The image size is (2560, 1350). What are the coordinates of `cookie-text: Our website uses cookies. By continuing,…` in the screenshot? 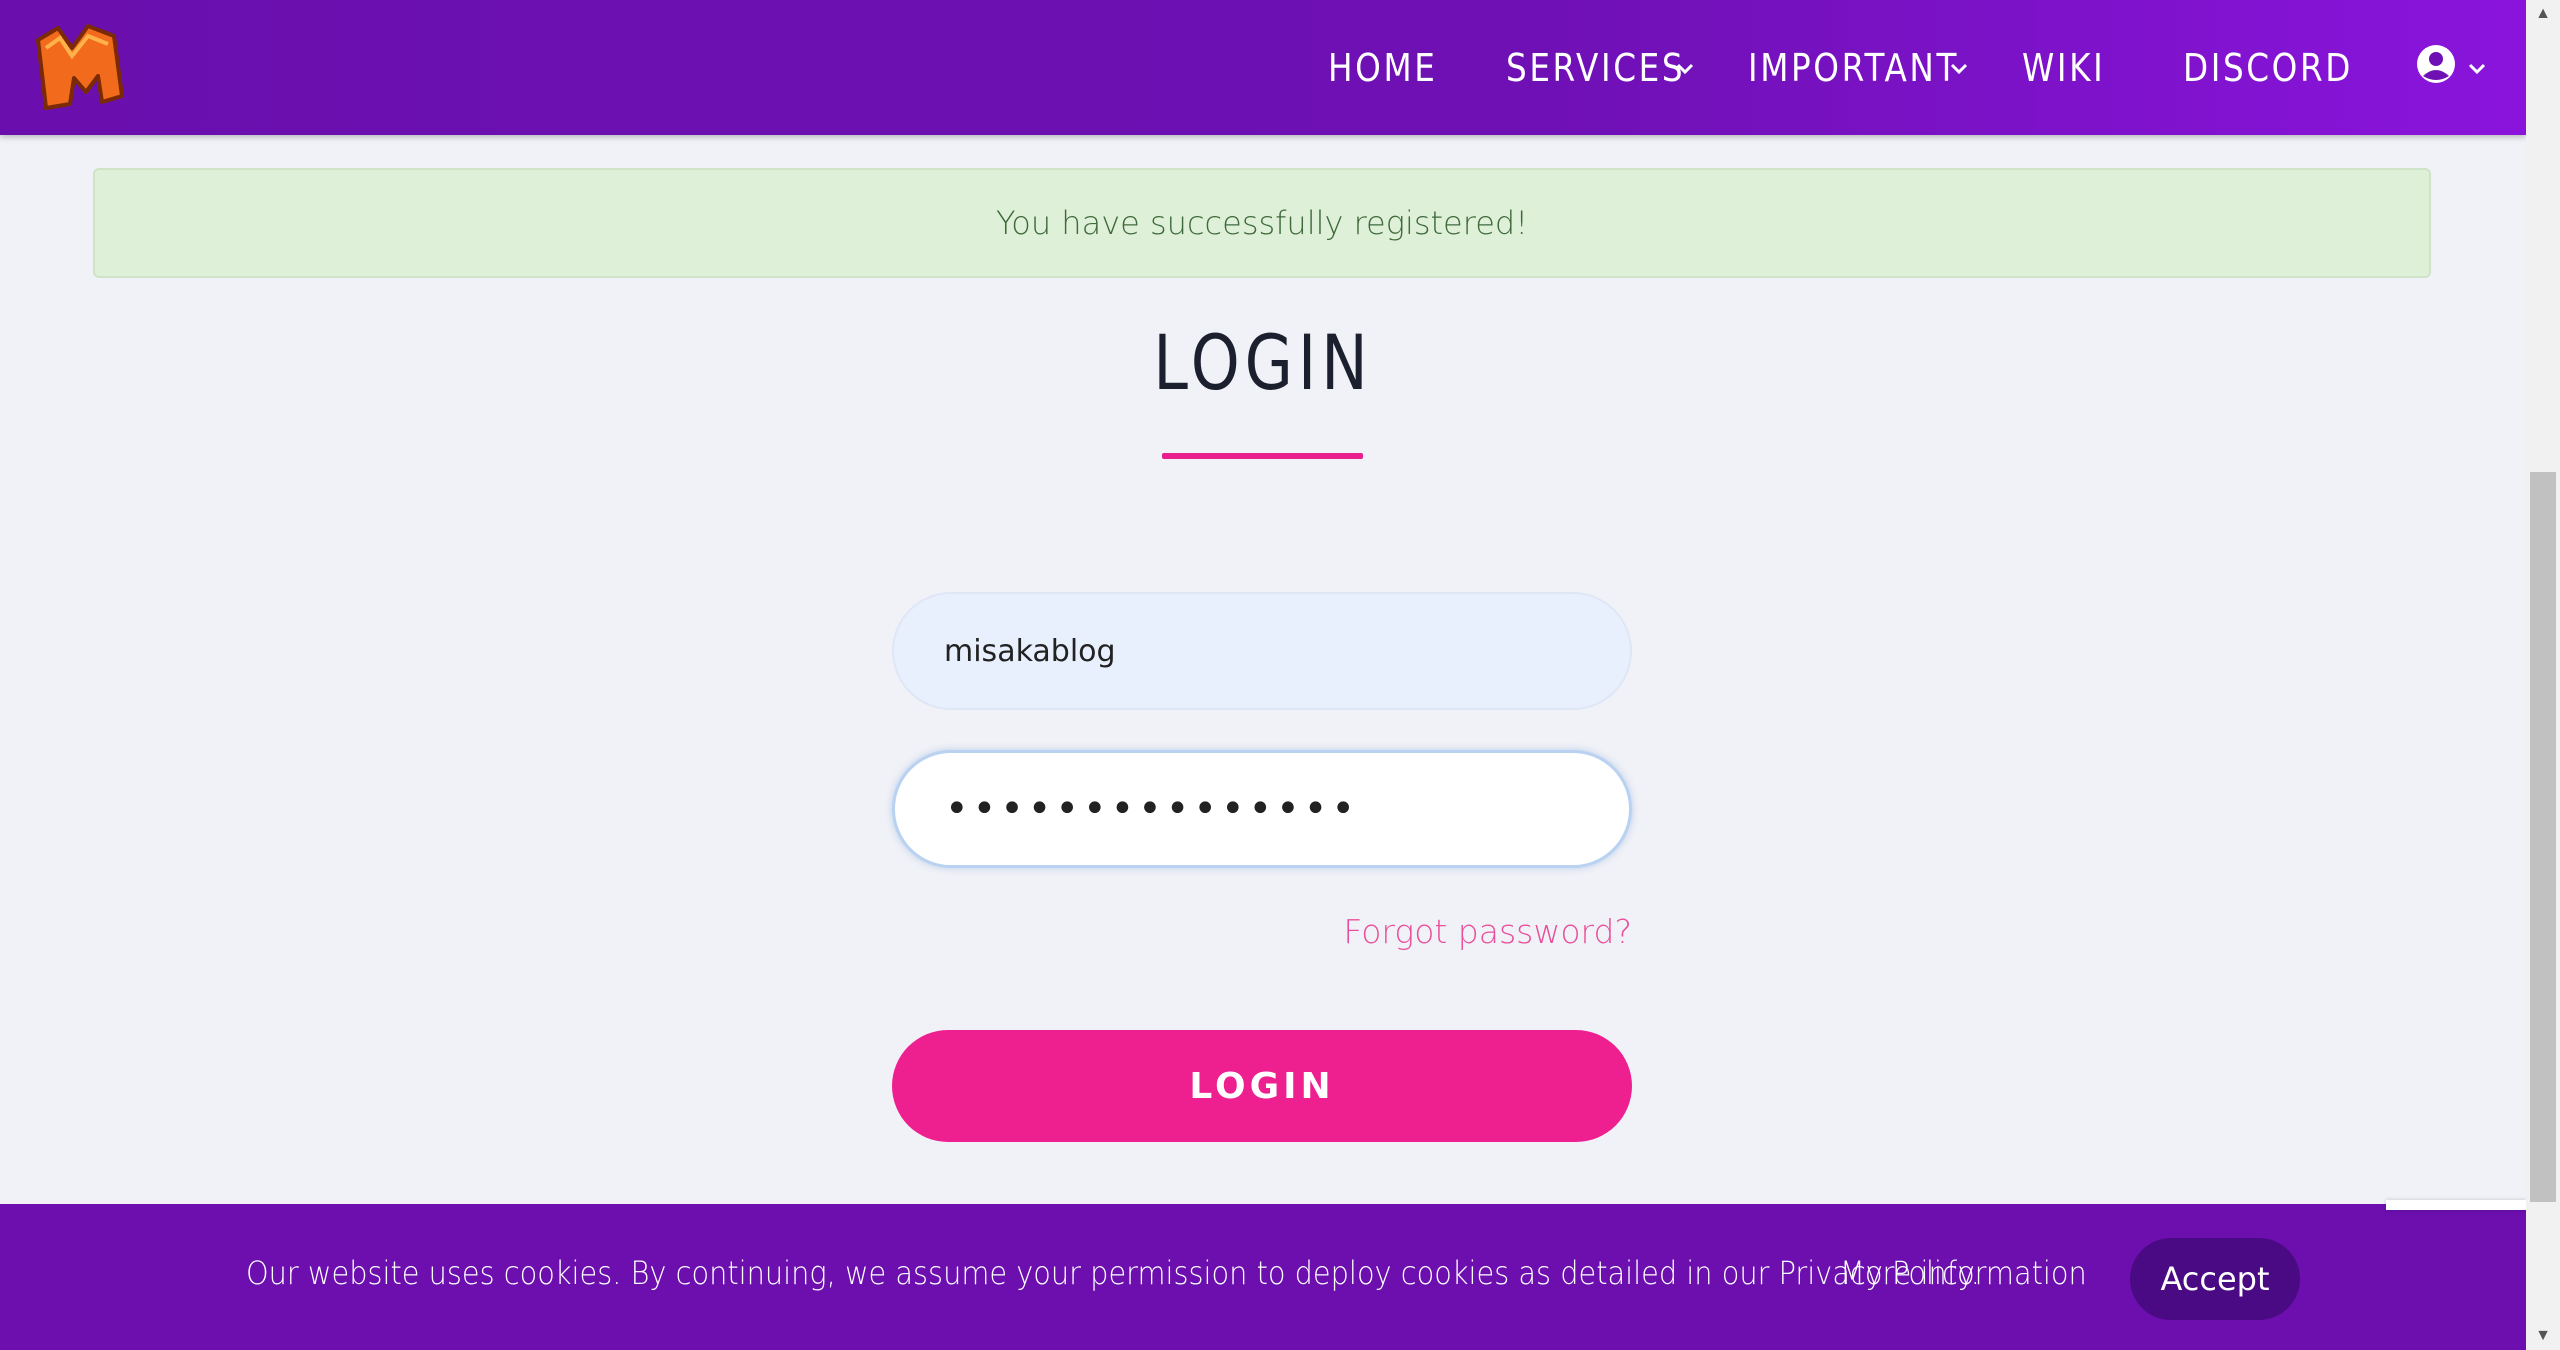 It's located at (1113, 1273).